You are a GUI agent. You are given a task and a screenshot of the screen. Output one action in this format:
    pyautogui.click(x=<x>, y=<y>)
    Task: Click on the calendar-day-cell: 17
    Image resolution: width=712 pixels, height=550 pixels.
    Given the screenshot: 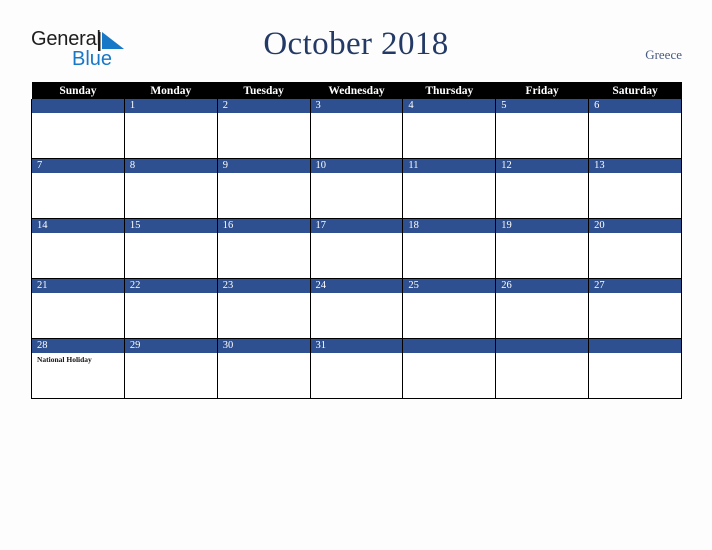 What is the action you would take?
    pyautogui.click(x=356, y=248)
    